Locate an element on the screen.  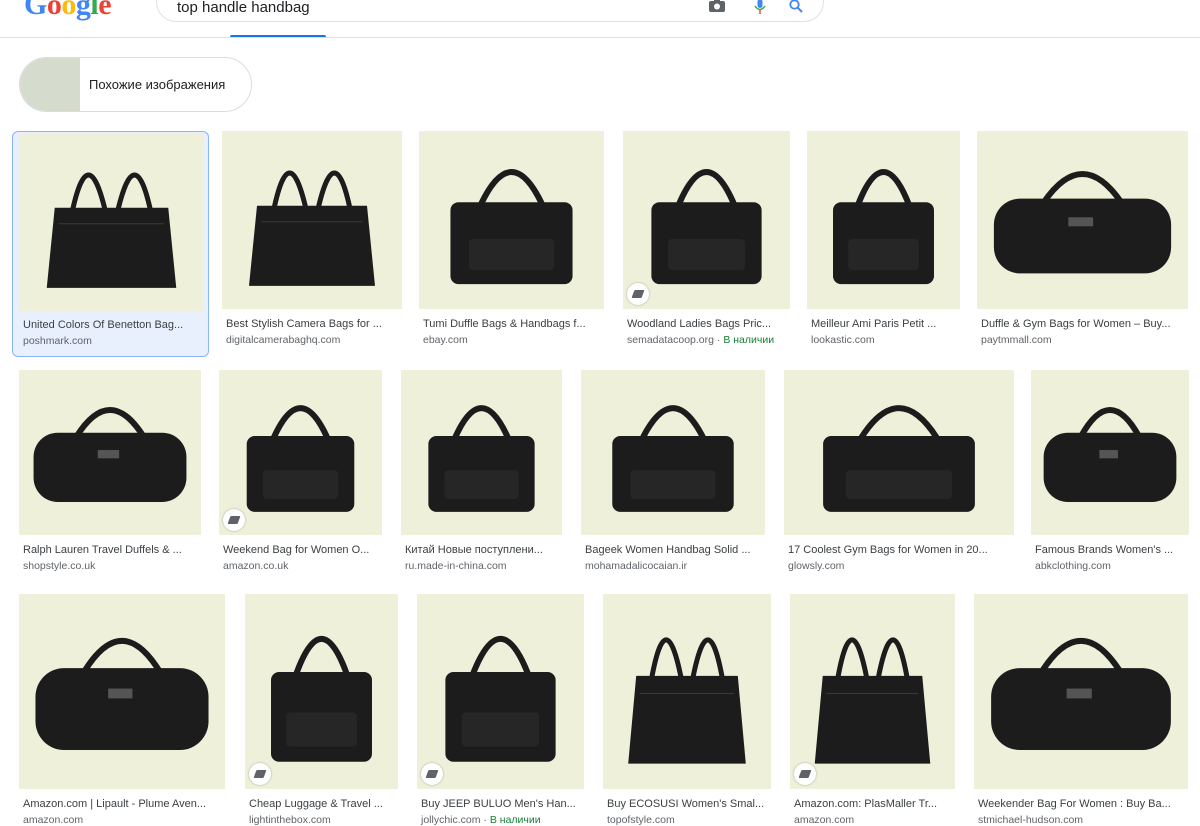
result-source: ru.made-in-china.com is located at coordinates (456, 566).